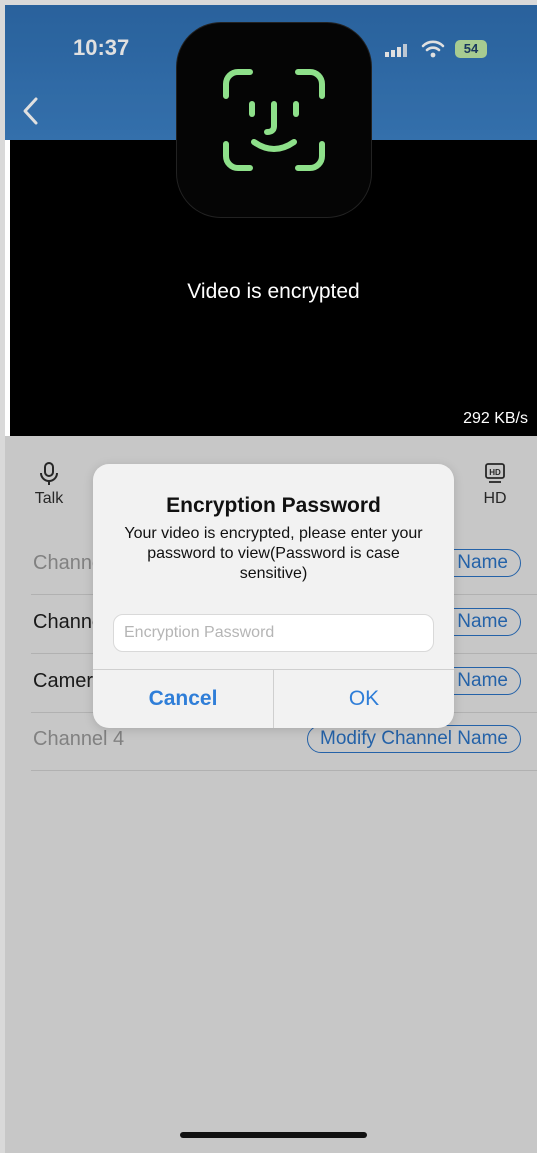  I want to click on encryption-password-input, so click(273, 633).